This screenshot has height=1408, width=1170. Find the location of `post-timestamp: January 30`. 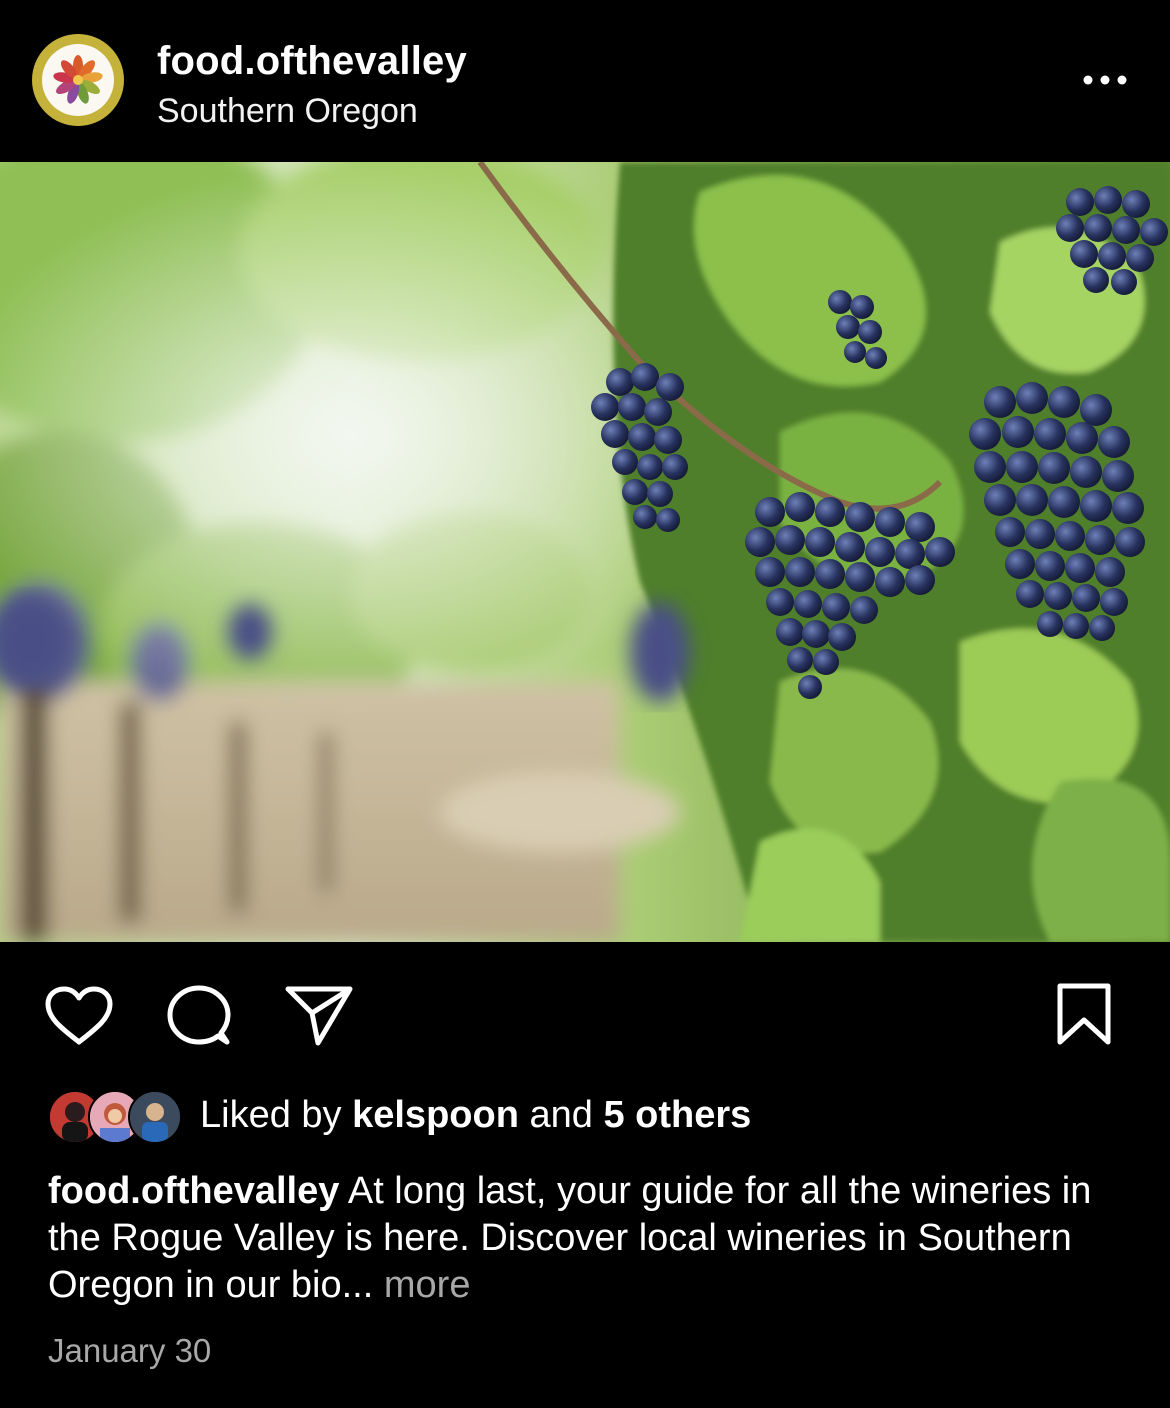

post-timestamp: January 30 is located at coordinates (130, 1350).